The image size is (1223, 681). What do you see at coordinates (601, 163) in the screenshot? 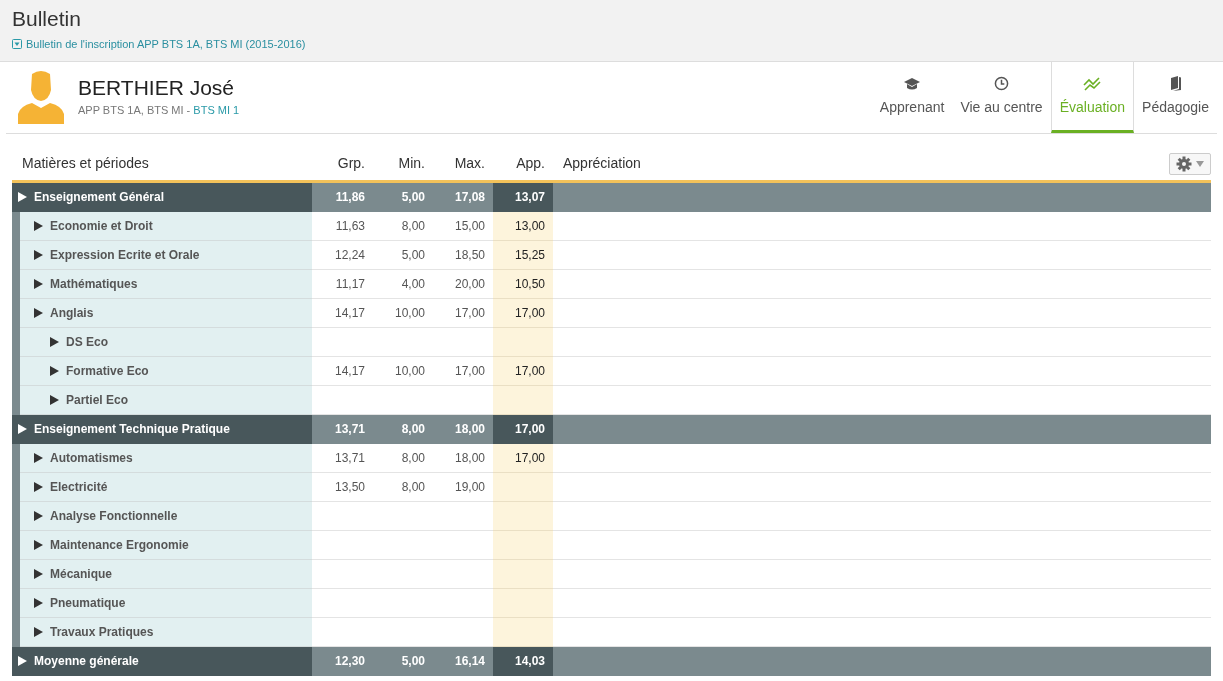
I see `column-header: Appréciation` at bounding box center [601, 163].